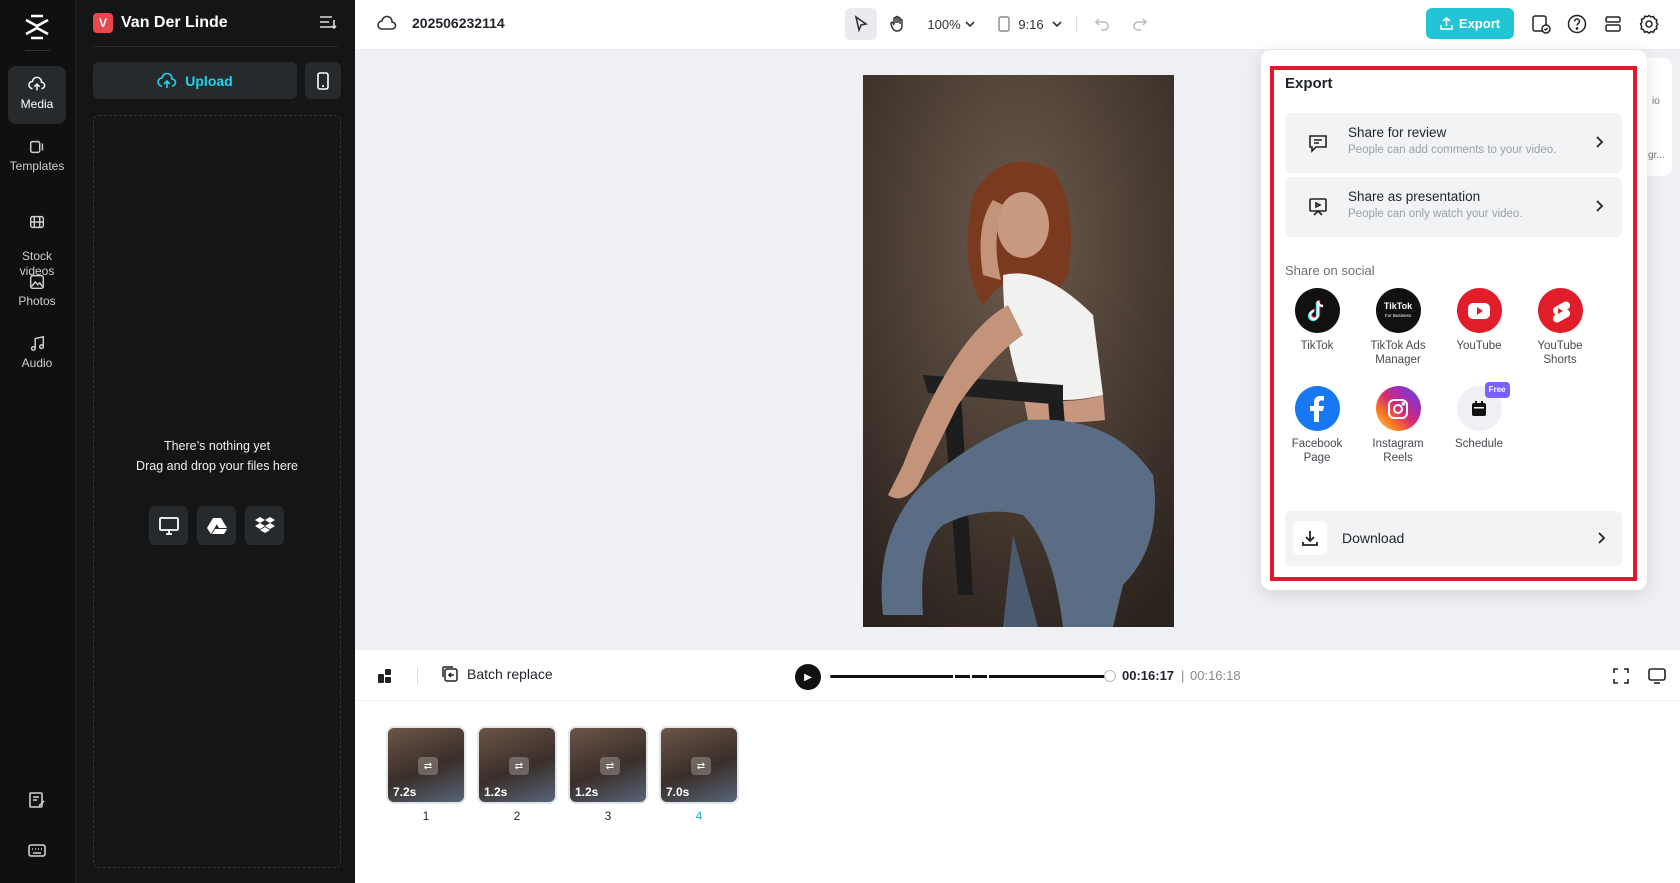 The width and height of the screenshot is (1680, 883). Describe the element at coordinates (37, 355) in the screenshot. I see `sidebar-item-audio: Audio` at that location.